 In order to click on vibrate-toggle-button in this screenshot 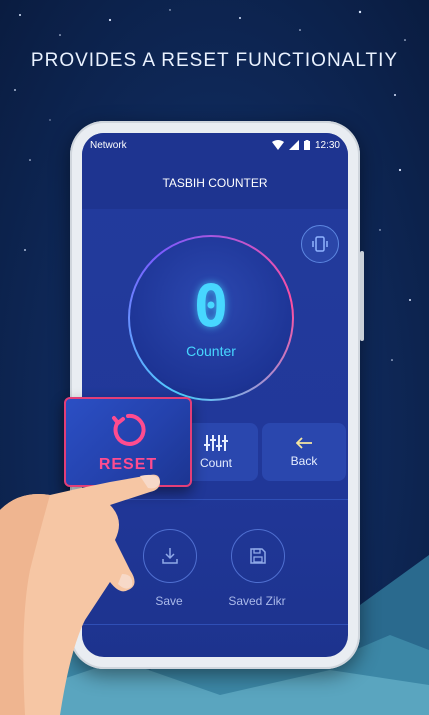, I will do `click(320, 244)`.